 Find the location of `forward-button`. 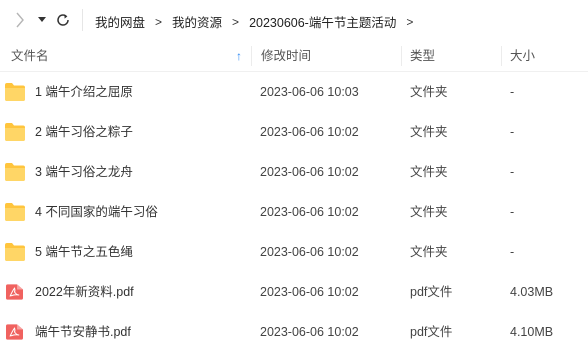

forward-button is located at coordinates (20, 20).